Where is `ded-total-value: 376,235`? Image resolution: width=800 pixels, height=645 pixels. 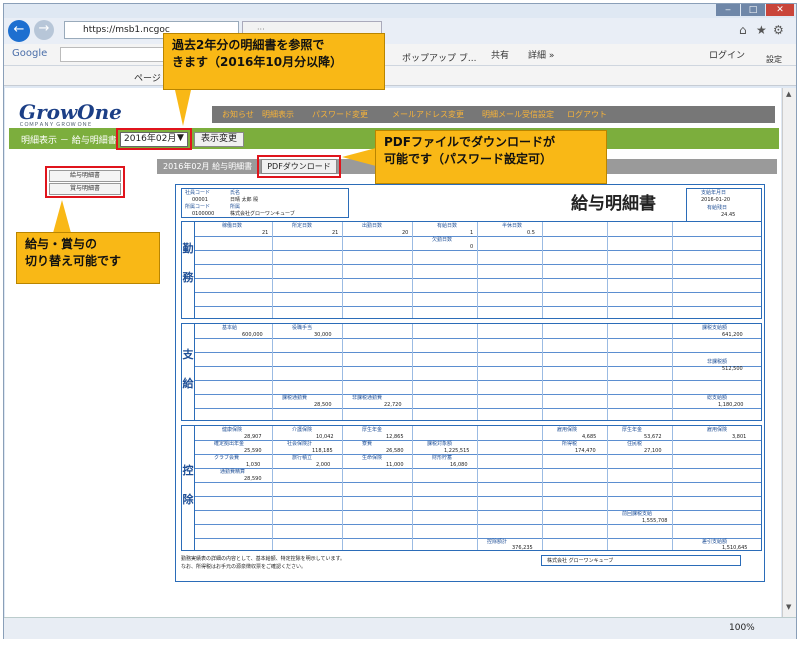
ded-total-value: 376,235 is located at coordinates (522, 548).